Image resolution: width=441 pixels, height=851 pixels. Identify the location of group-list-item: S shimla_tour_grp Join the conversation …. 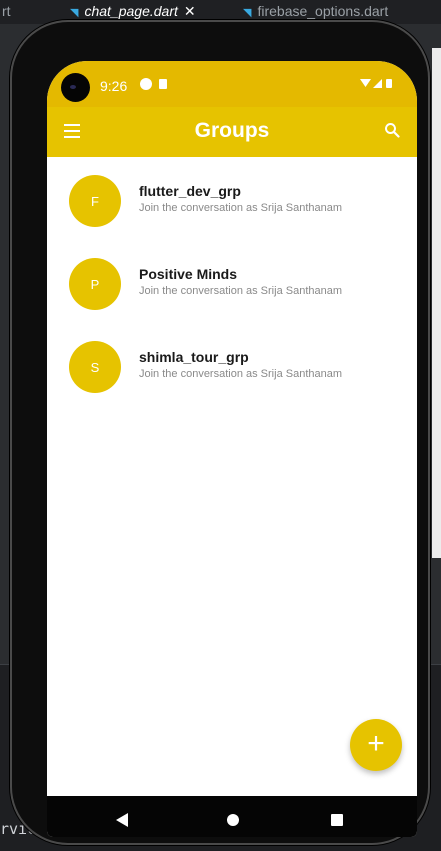
(232, 376).